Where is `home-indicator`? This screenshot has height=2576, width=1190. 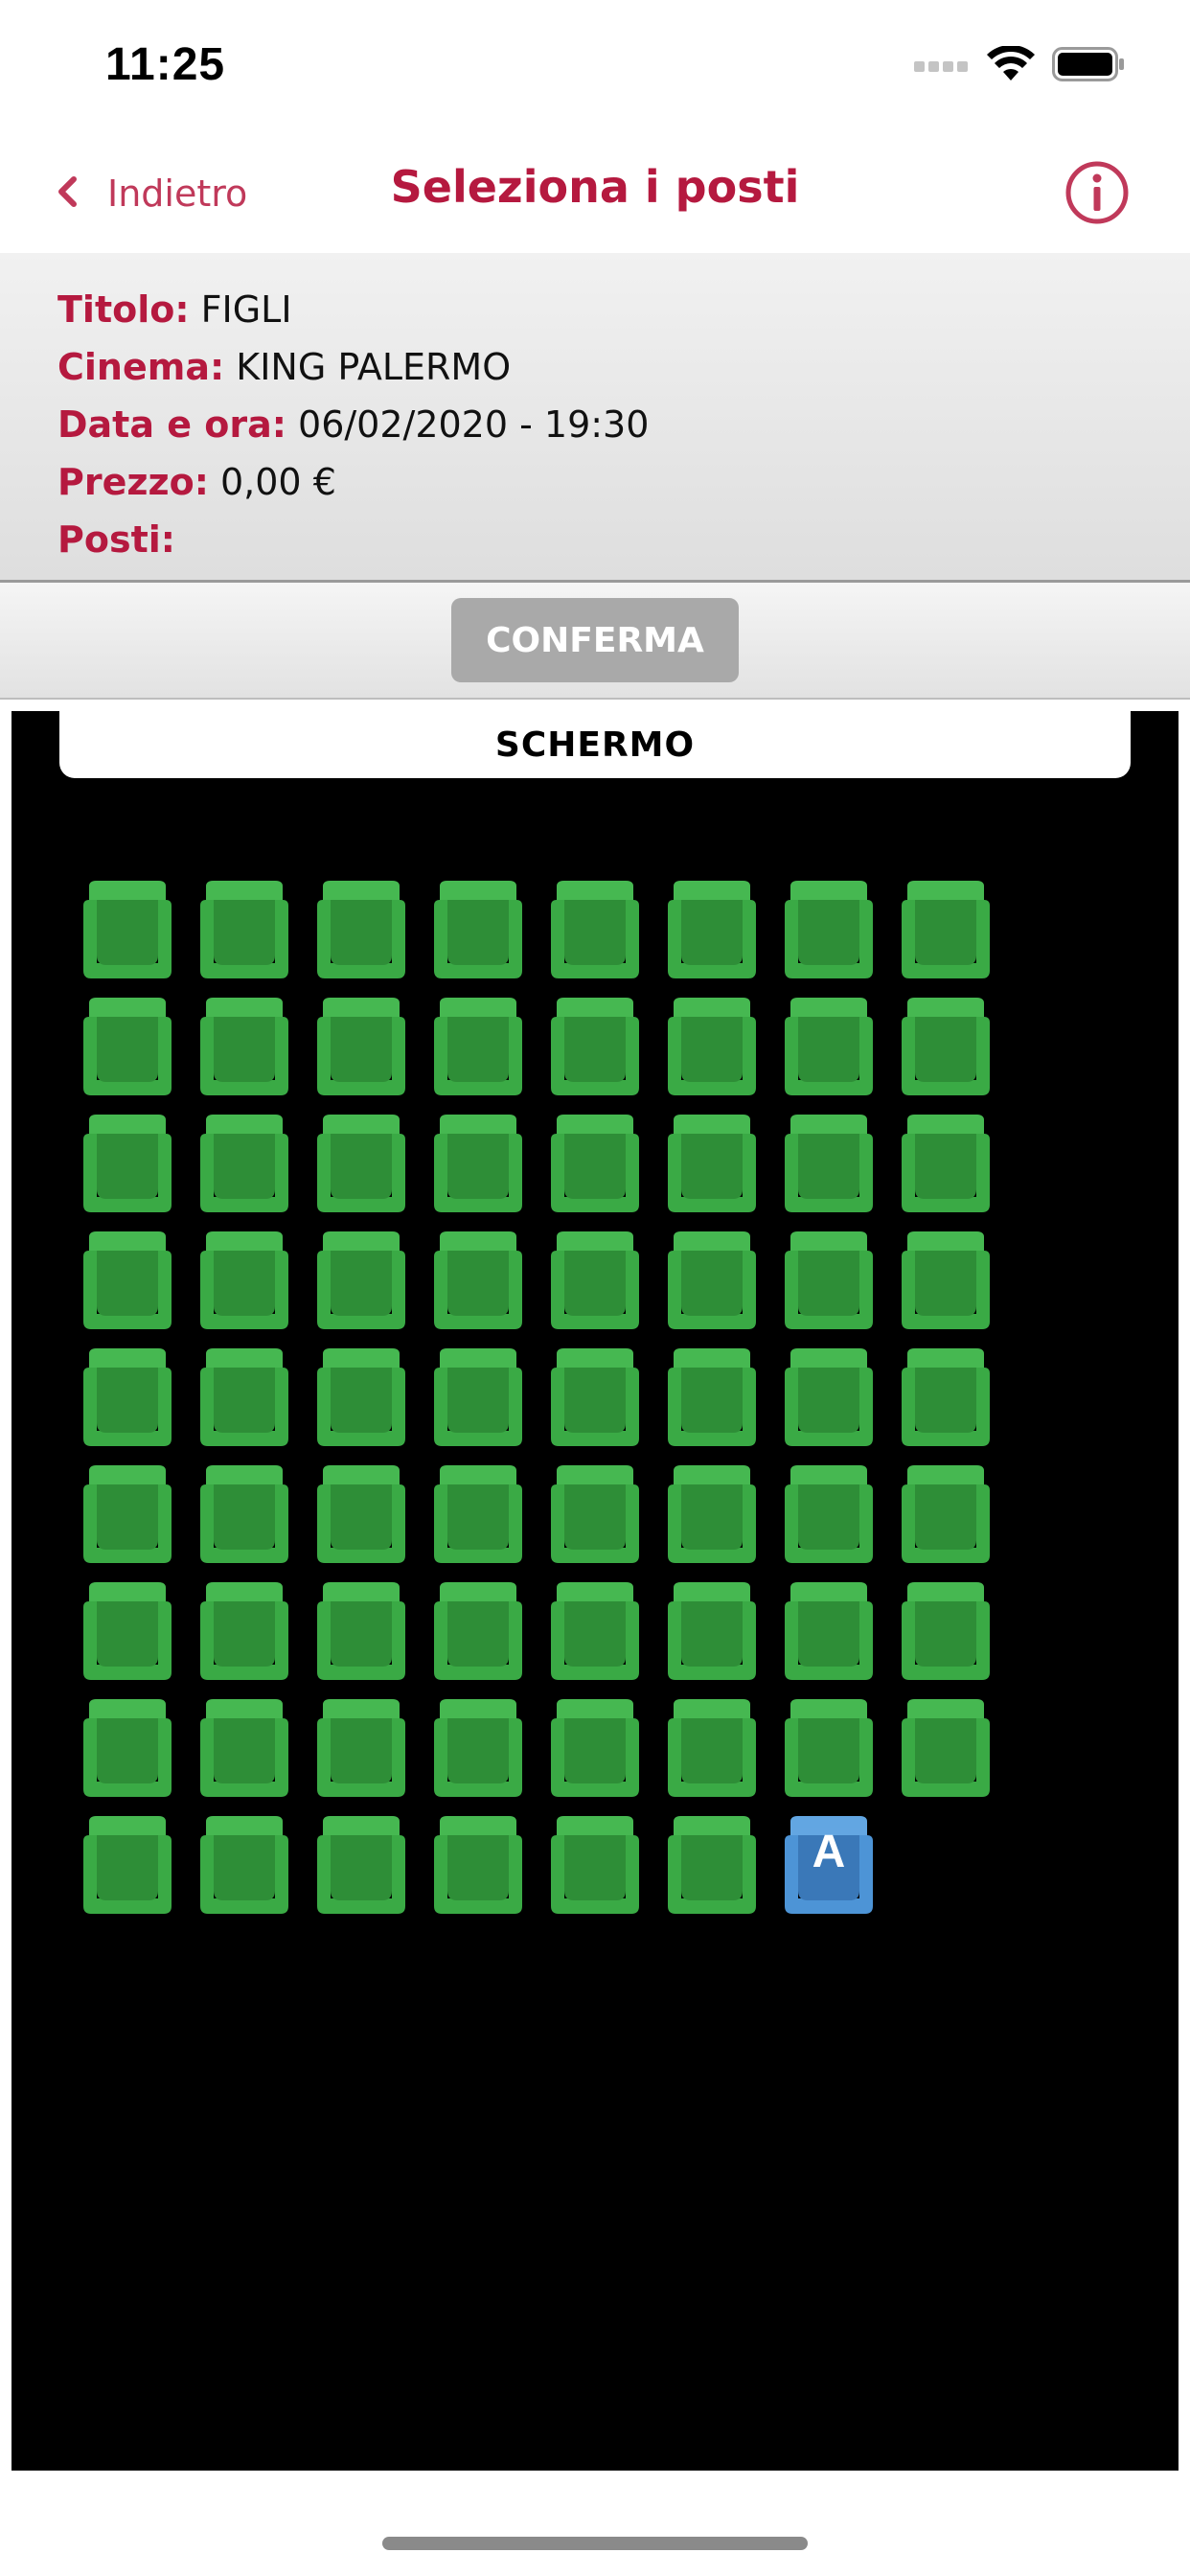
home-indicator is located at coordinates (595, 2543).